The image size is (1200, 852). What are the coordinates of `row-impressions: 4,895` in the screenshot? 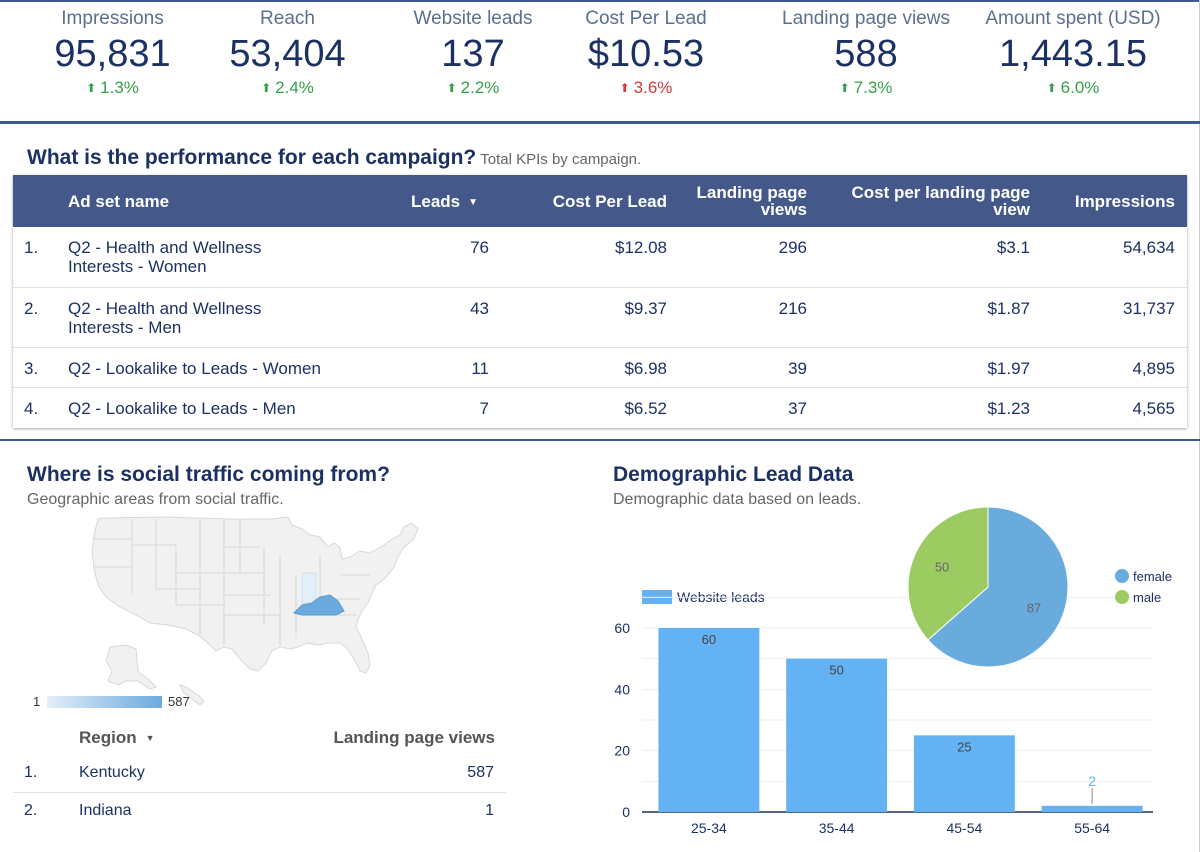 It's located at (1153, 368).